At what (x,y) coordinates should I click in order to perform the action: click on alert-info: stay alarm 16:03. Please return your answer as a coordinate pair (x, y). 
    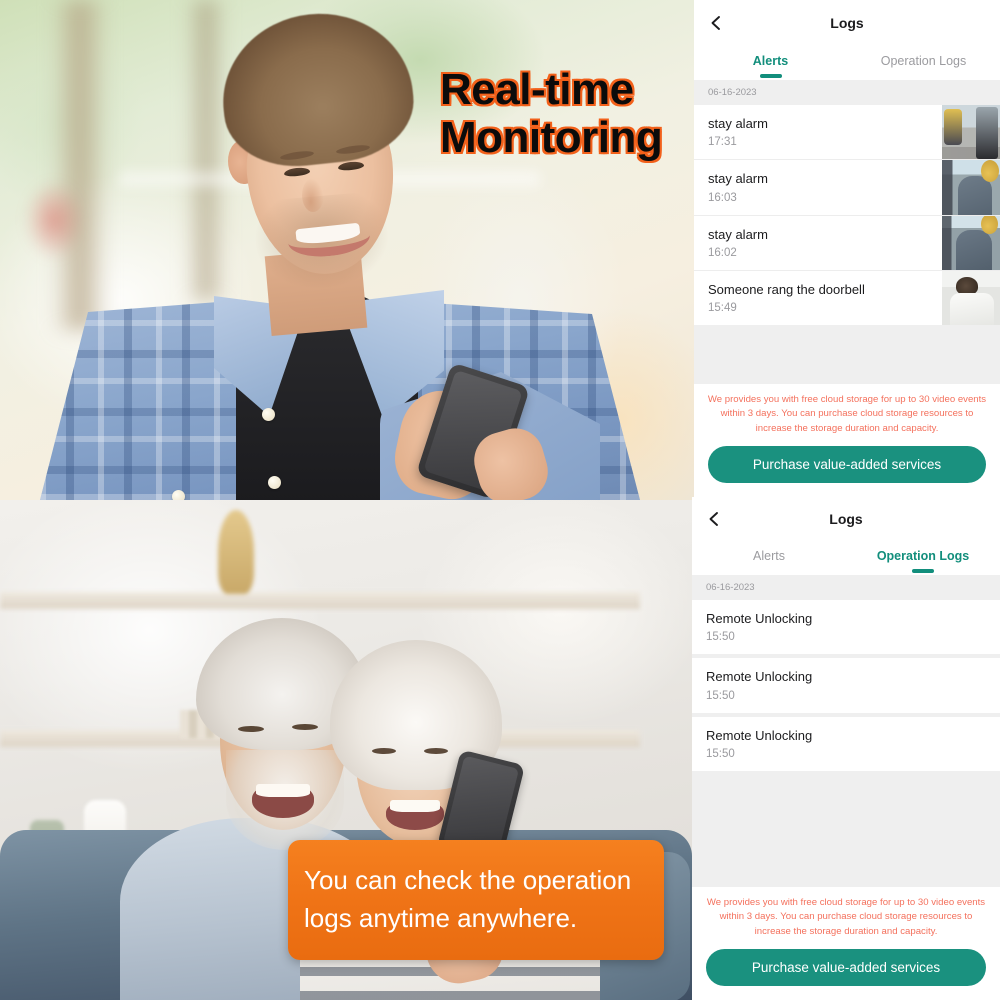
    Looking at the image, I should click on (818, 187).